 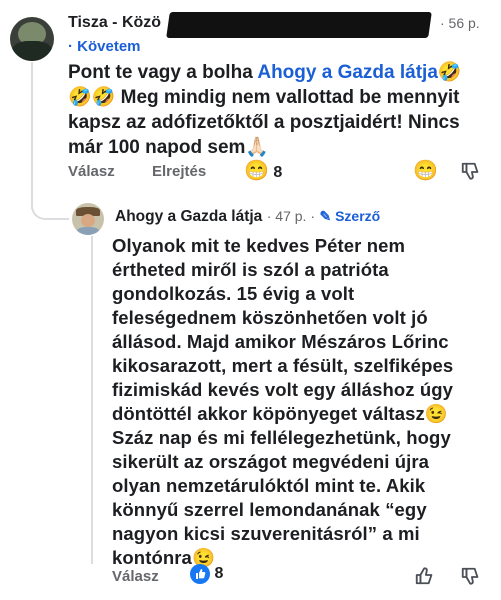 What do you see at coordinates (188, 216) in the screenshot?
I see `author-name: Ahogy a Gazda látja` at bounding box center [188, 216].